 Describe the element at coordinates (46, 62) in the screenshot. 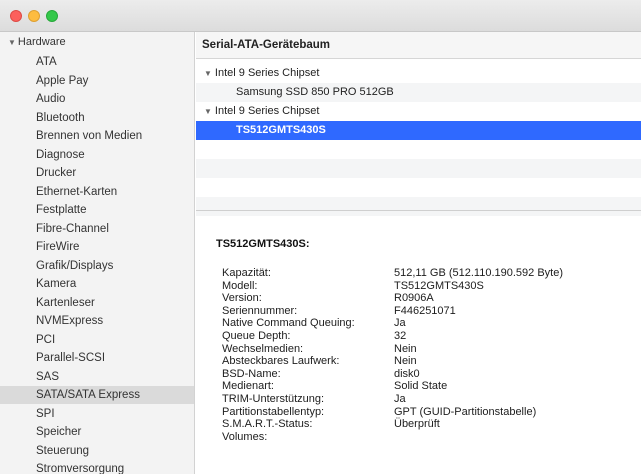

I see `sidebar-item-ata: ATA` at that location.